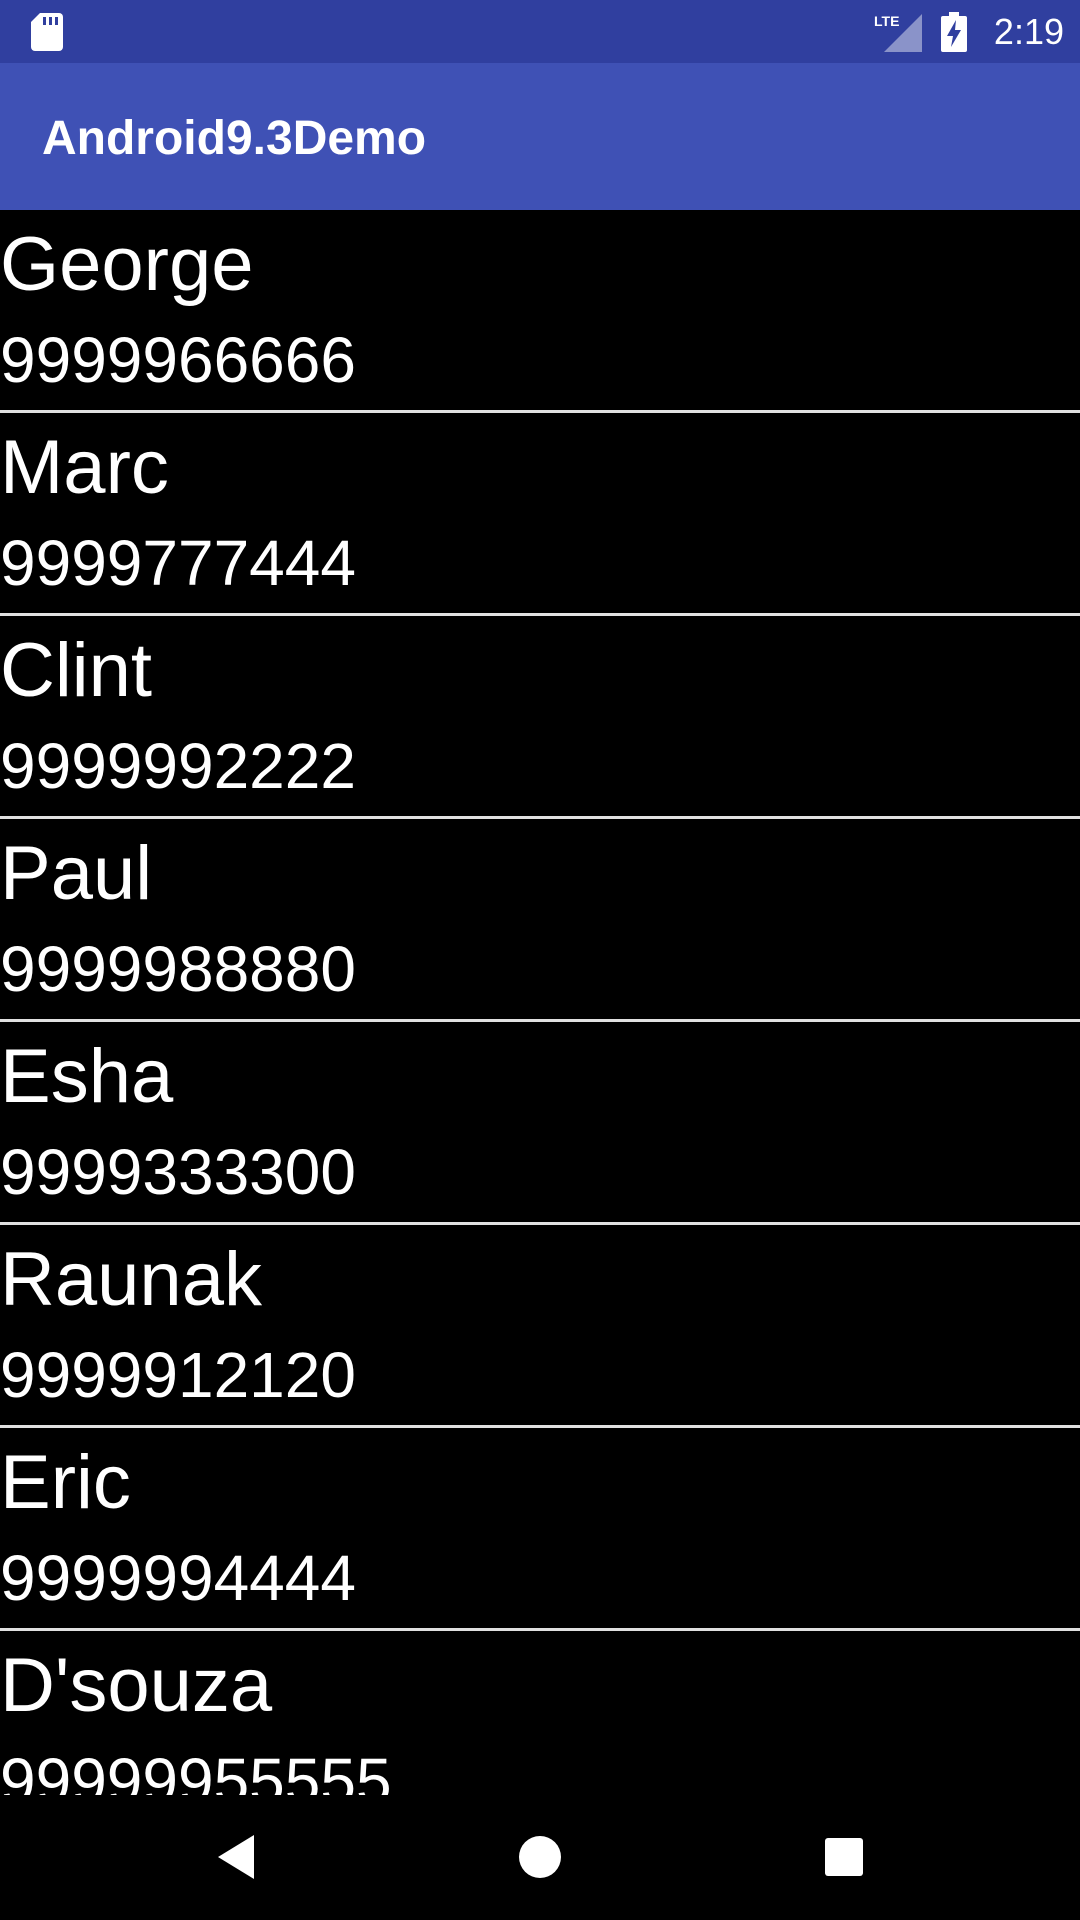 This screenshot has width=1080, height=1920. I want to click on list-item: Eric 9999994444, so click(540, 1529).